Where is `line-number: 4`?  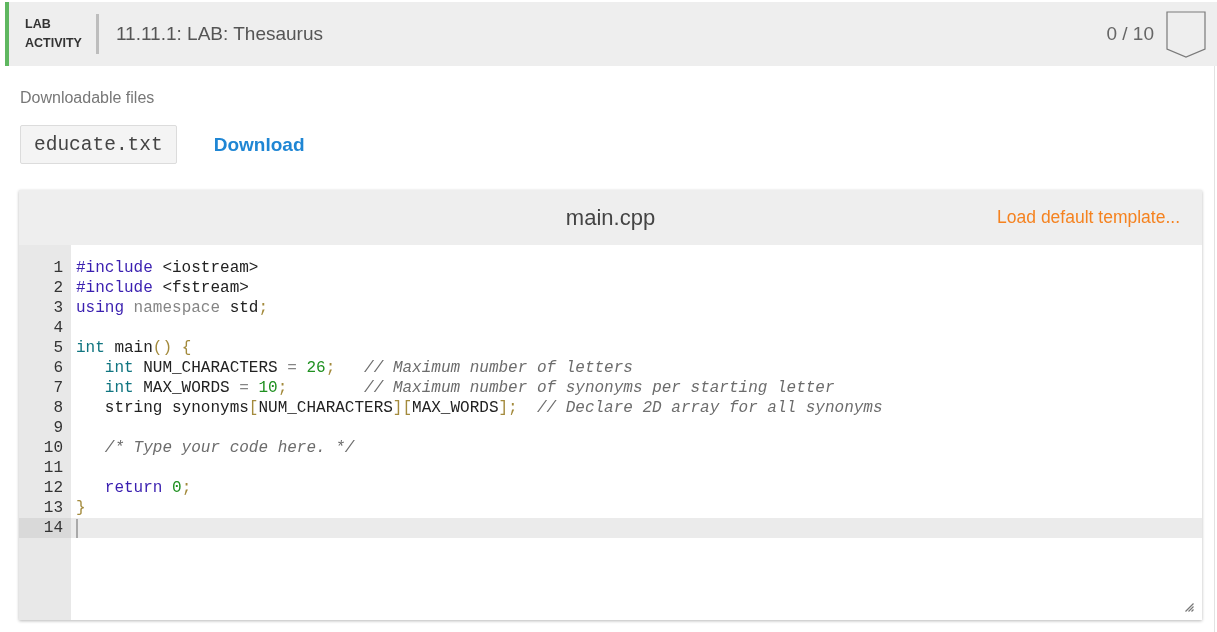
line-number: 4 is located at coordinates (58, 328).